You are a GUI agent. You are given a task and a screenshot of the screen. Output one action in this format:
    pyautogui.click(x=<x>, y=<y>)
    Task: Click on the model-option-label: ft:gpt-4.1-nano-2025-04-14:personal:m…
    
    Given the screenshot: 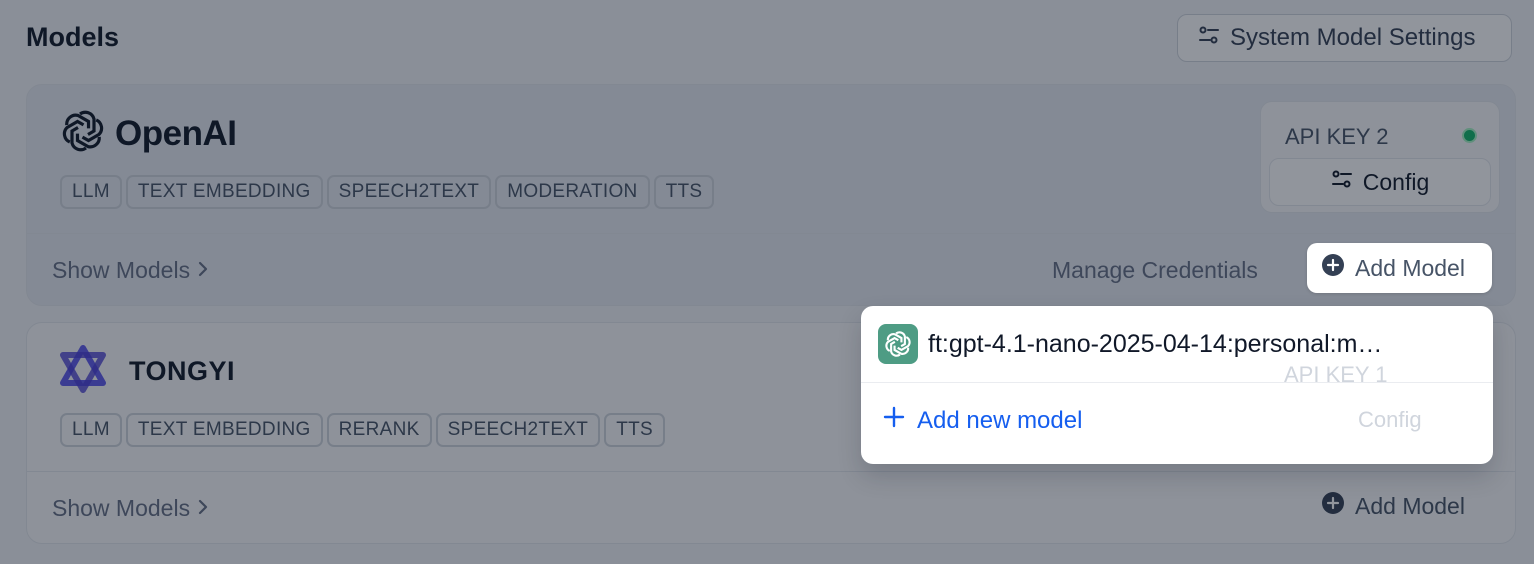 What is the action you would take?
    pyautogui.click(x=1155, y=343)
    